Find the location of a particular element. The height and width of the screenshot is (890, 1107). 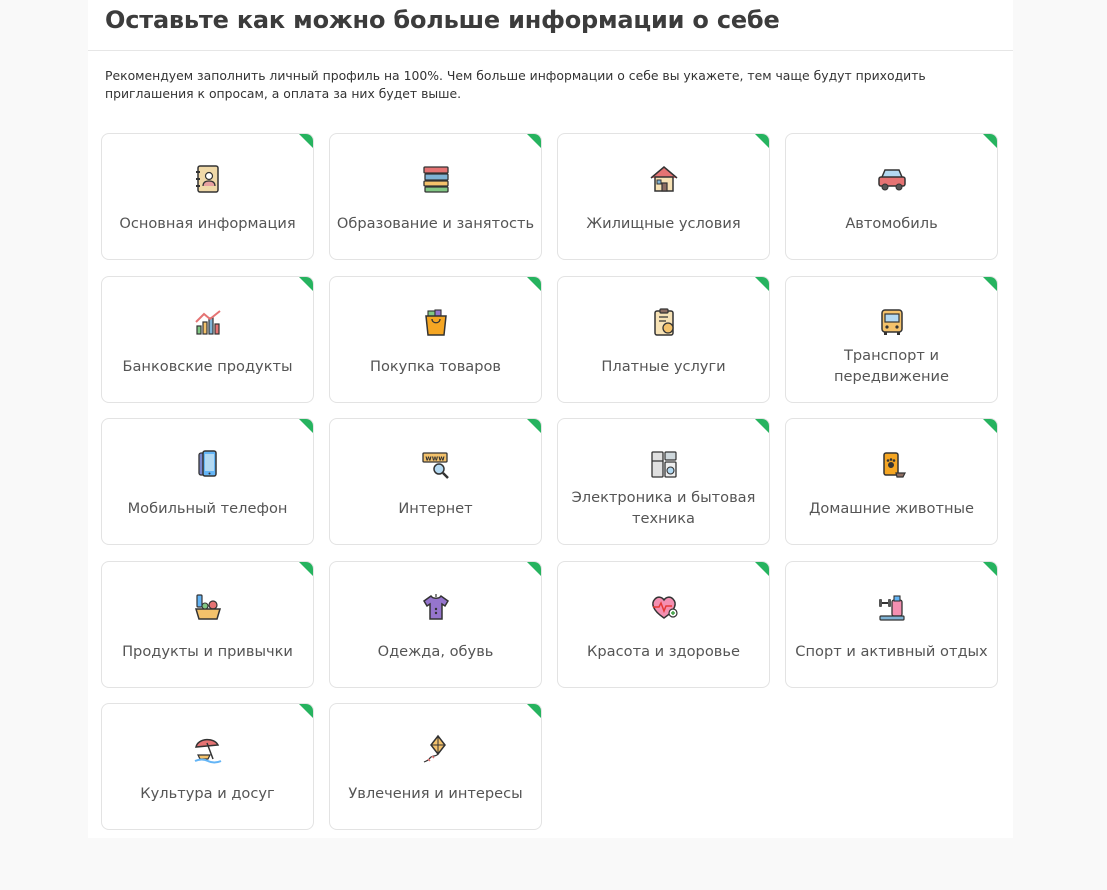

category-card-electronics: Электроника и бытовая техника is located at coordinates (663, 481).